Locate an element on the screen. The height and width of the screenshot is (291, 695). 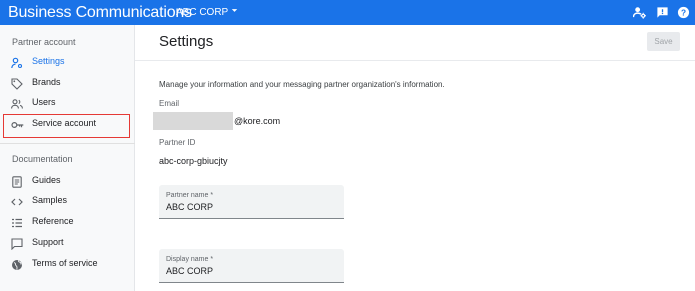
list-icon is located at coordinates (17, 222).